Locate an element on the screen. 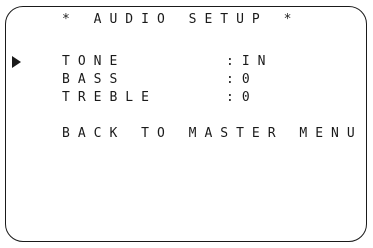 The image size is (373, 248). menu-item-label: BASS is located at coordinates (94, 79).